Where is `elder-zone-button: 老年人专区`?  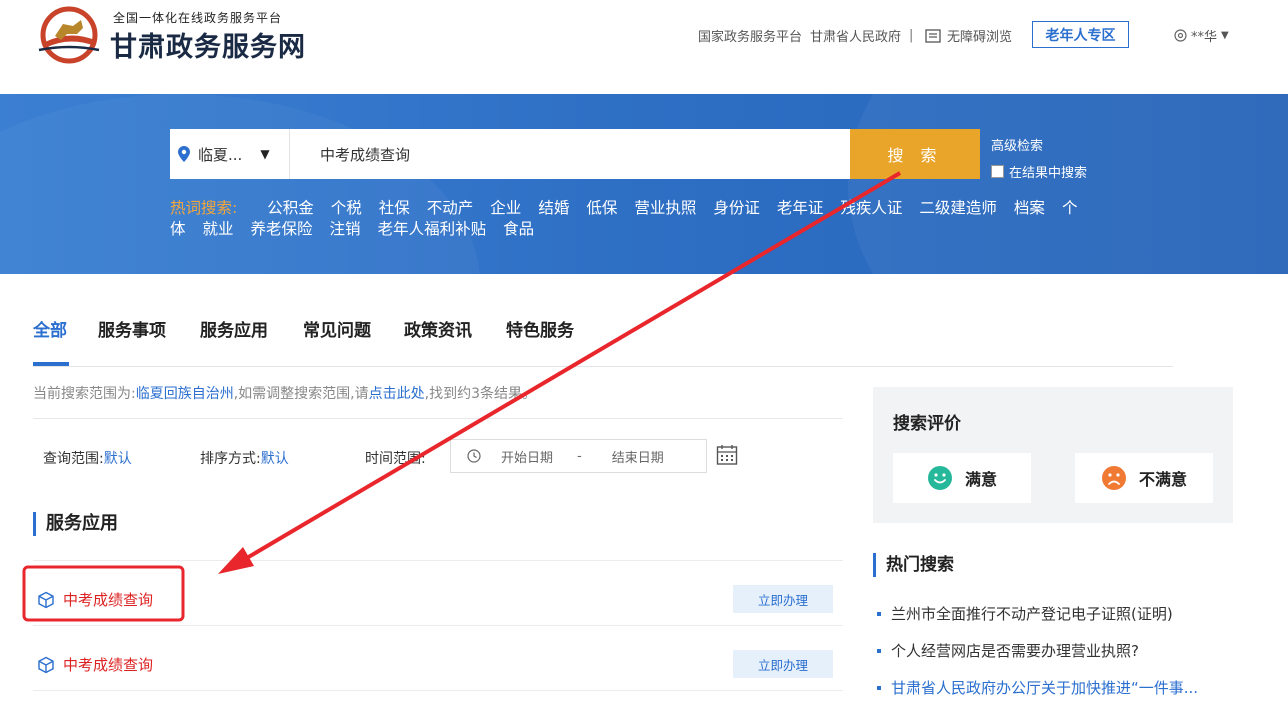
elder-zone-button: 老年人专区 is located at coordinates (1080, 34).